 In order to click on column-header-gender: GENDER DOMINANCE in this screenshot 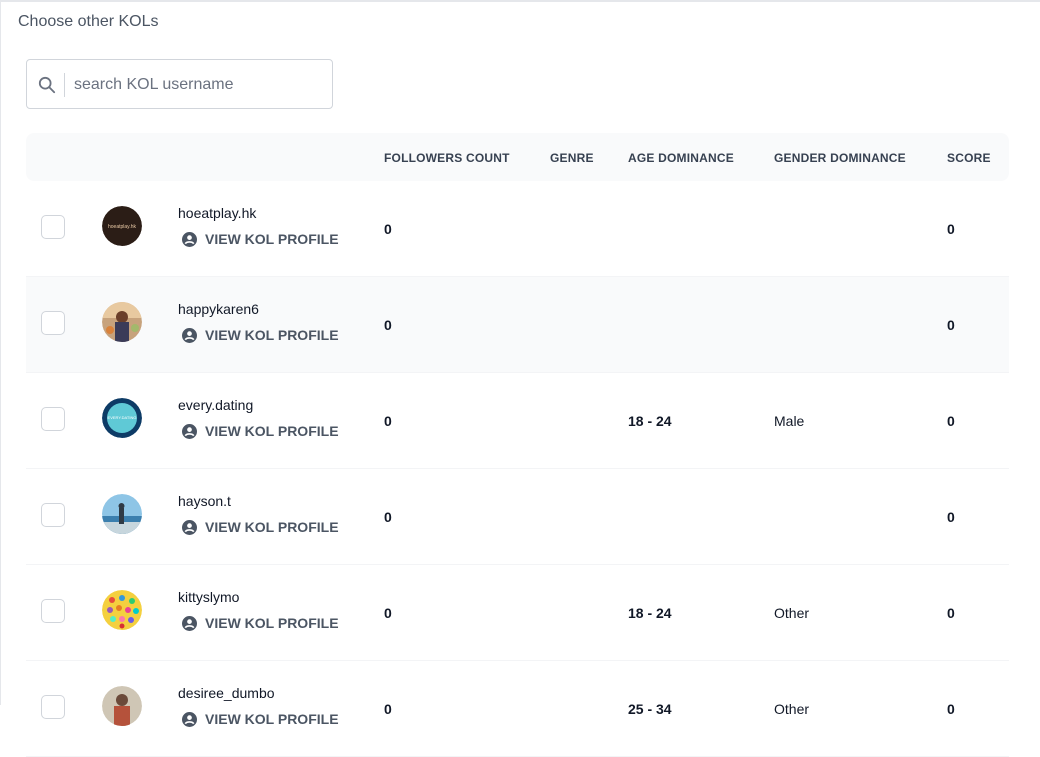, I will do `click(840, 158)`.